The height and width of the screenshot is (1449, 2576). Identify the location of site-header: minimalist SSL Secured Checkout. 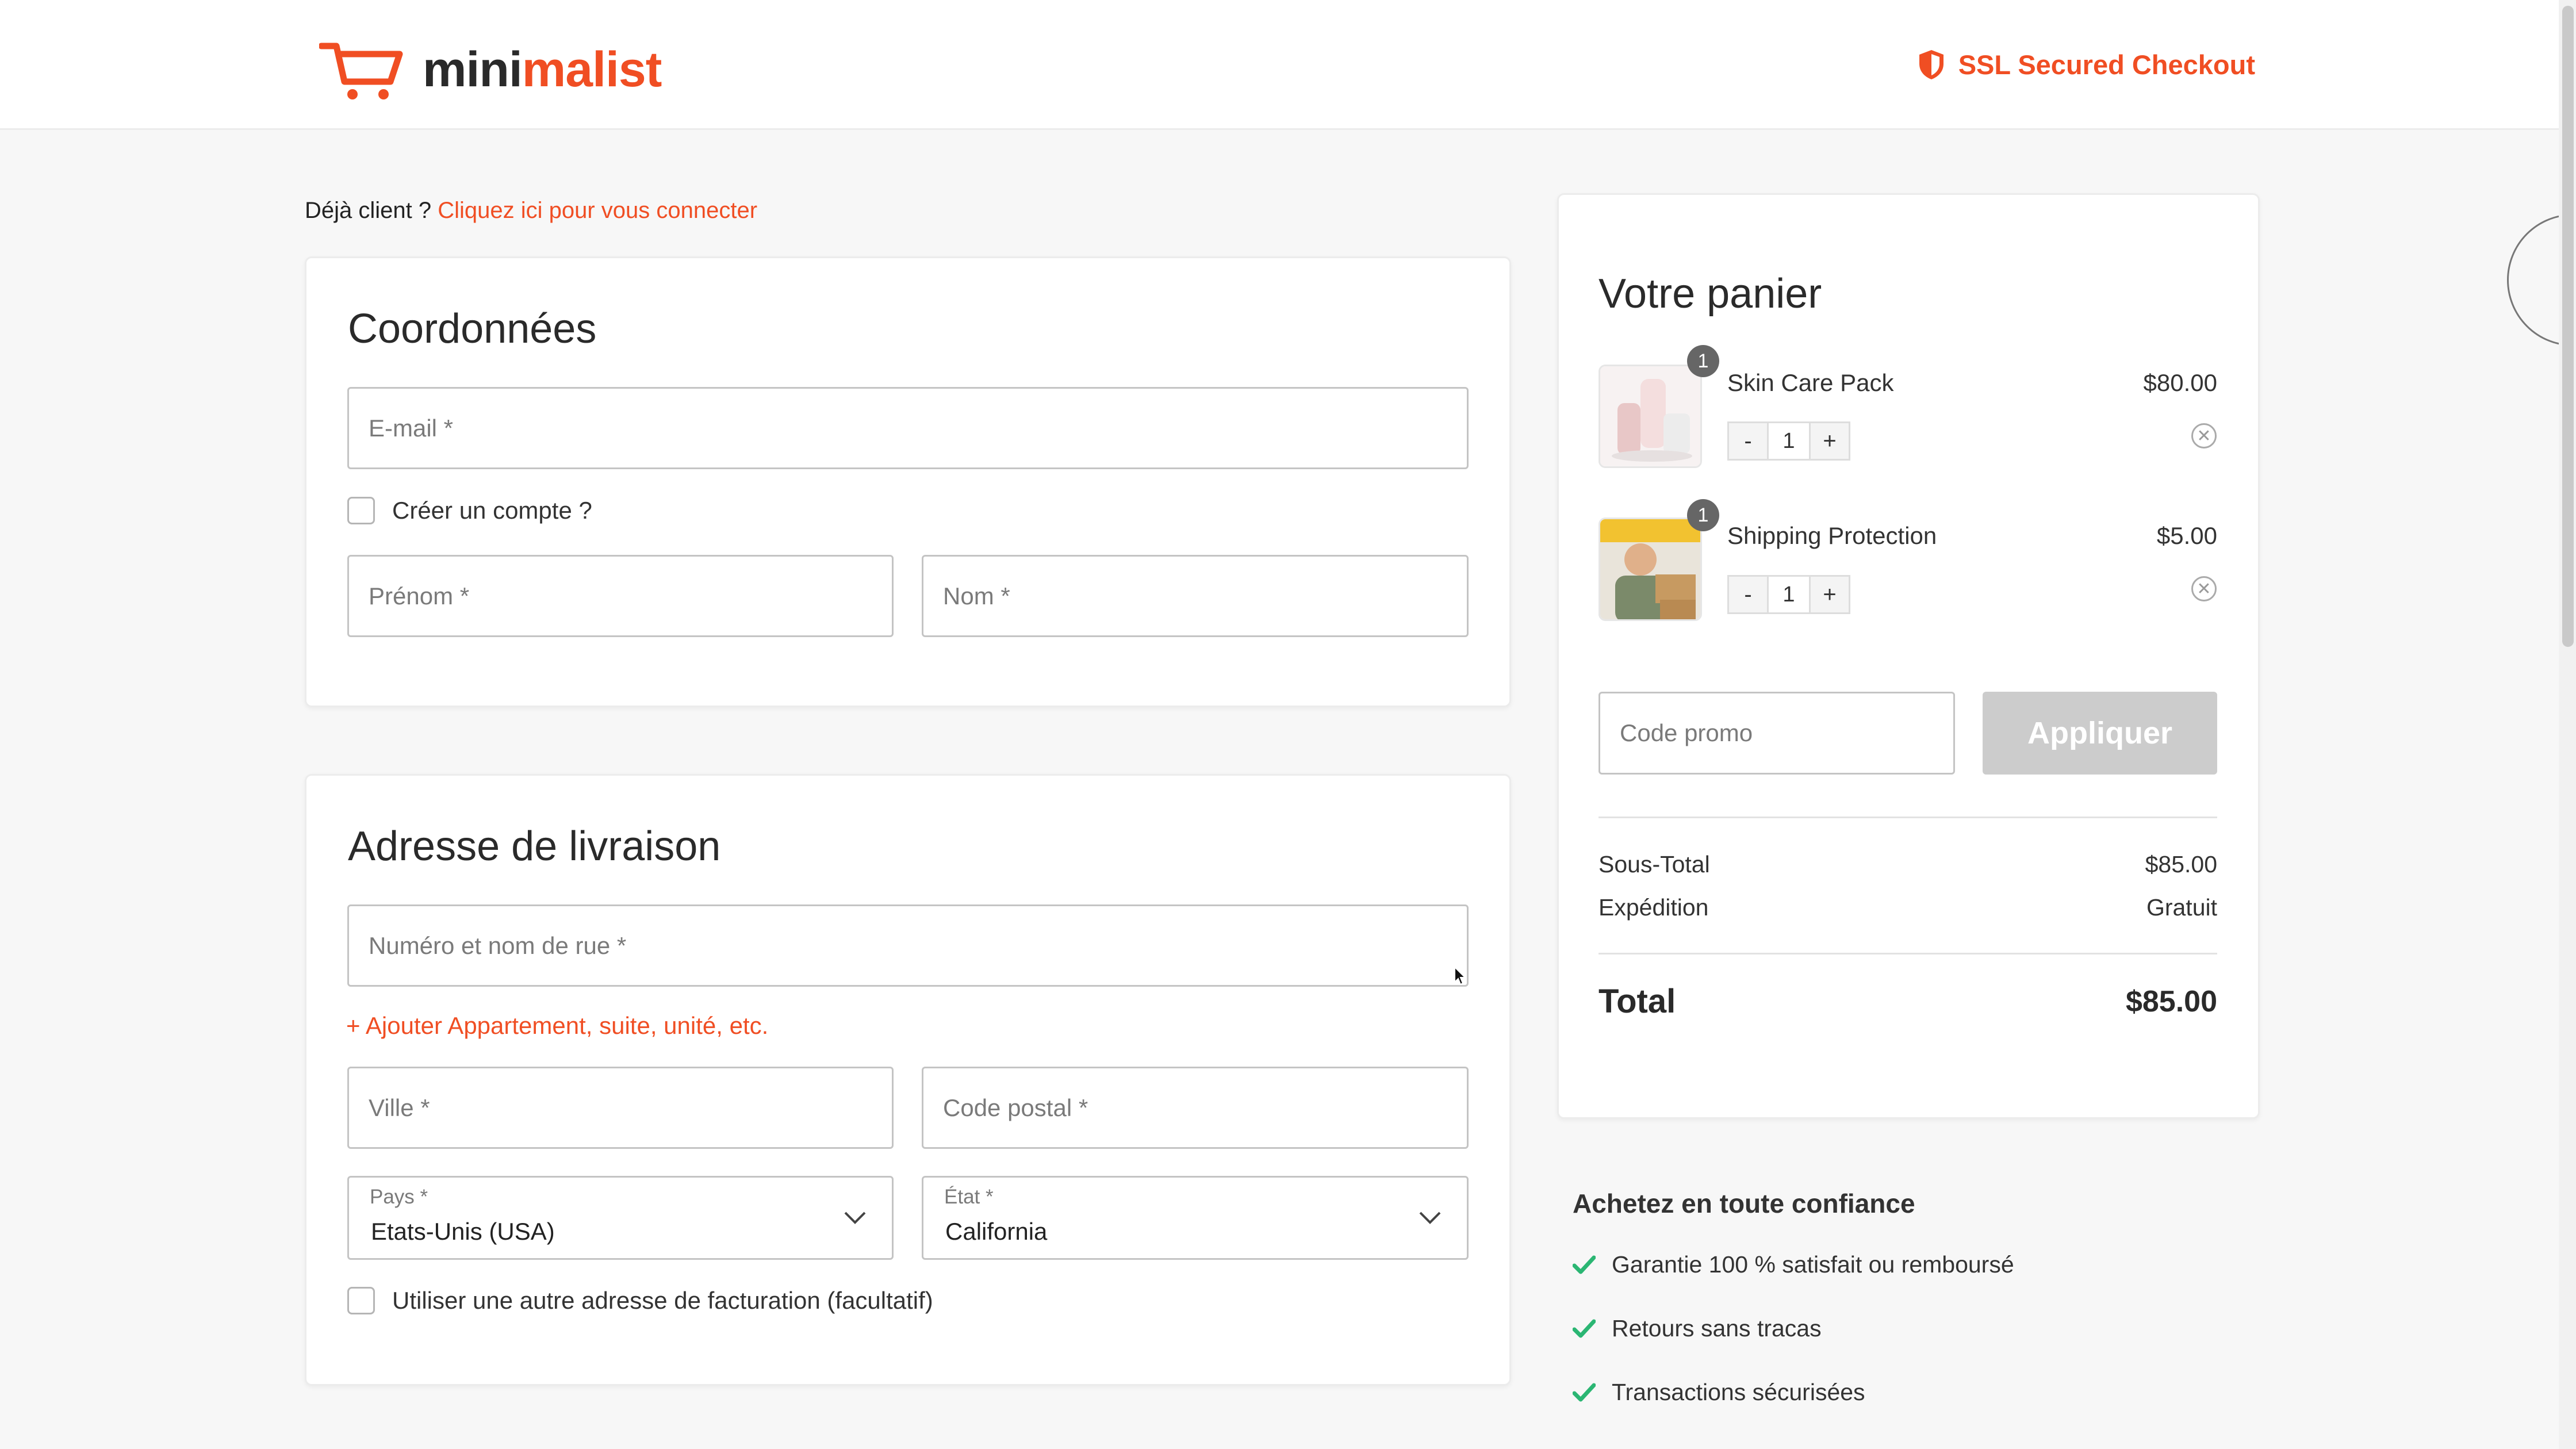
(1288, 65).